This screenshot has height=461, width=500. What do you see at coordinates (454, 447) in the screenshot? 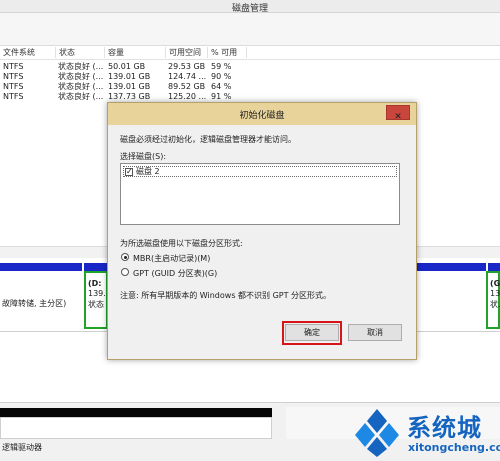
I see `watermark-url: xitongcheng.com` at bounding box center [454, 447].